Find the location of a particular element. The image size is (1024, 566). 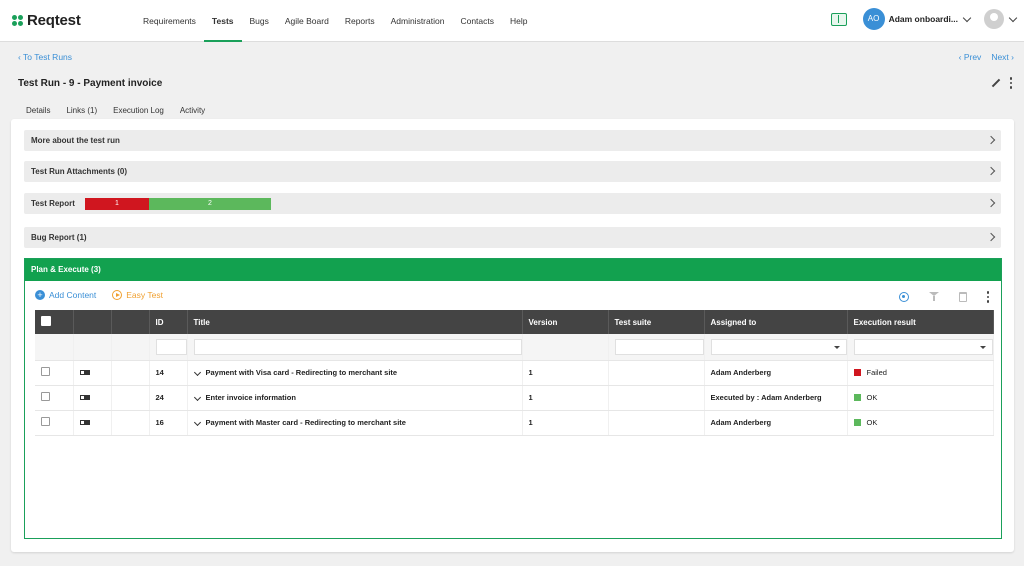

nav-item-requirements: Requirements is located at coordinates (169, 21).